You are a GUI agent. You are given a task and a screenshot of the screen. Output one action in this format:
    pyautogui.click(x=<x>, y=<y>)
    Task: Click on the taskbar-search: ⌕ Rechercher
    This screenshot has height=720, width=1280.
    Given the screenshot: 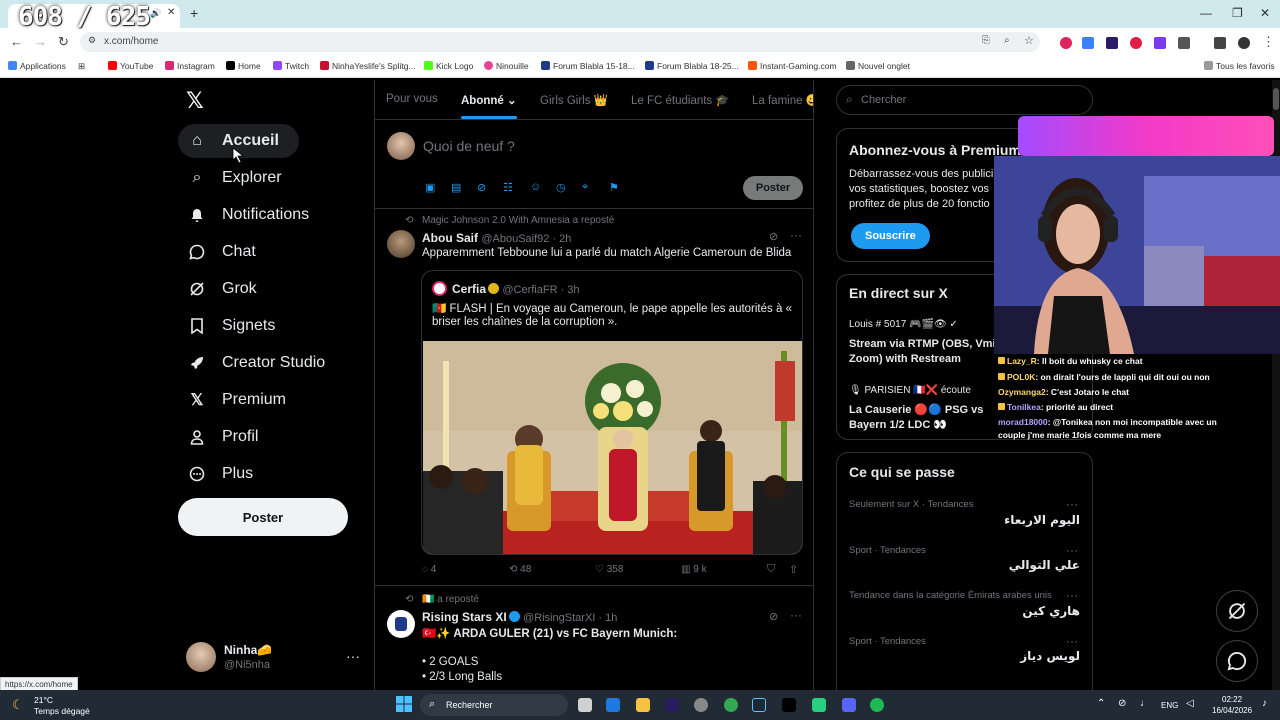 What is the action you would take?
    pyautogui.click(x=494, y=705)
    